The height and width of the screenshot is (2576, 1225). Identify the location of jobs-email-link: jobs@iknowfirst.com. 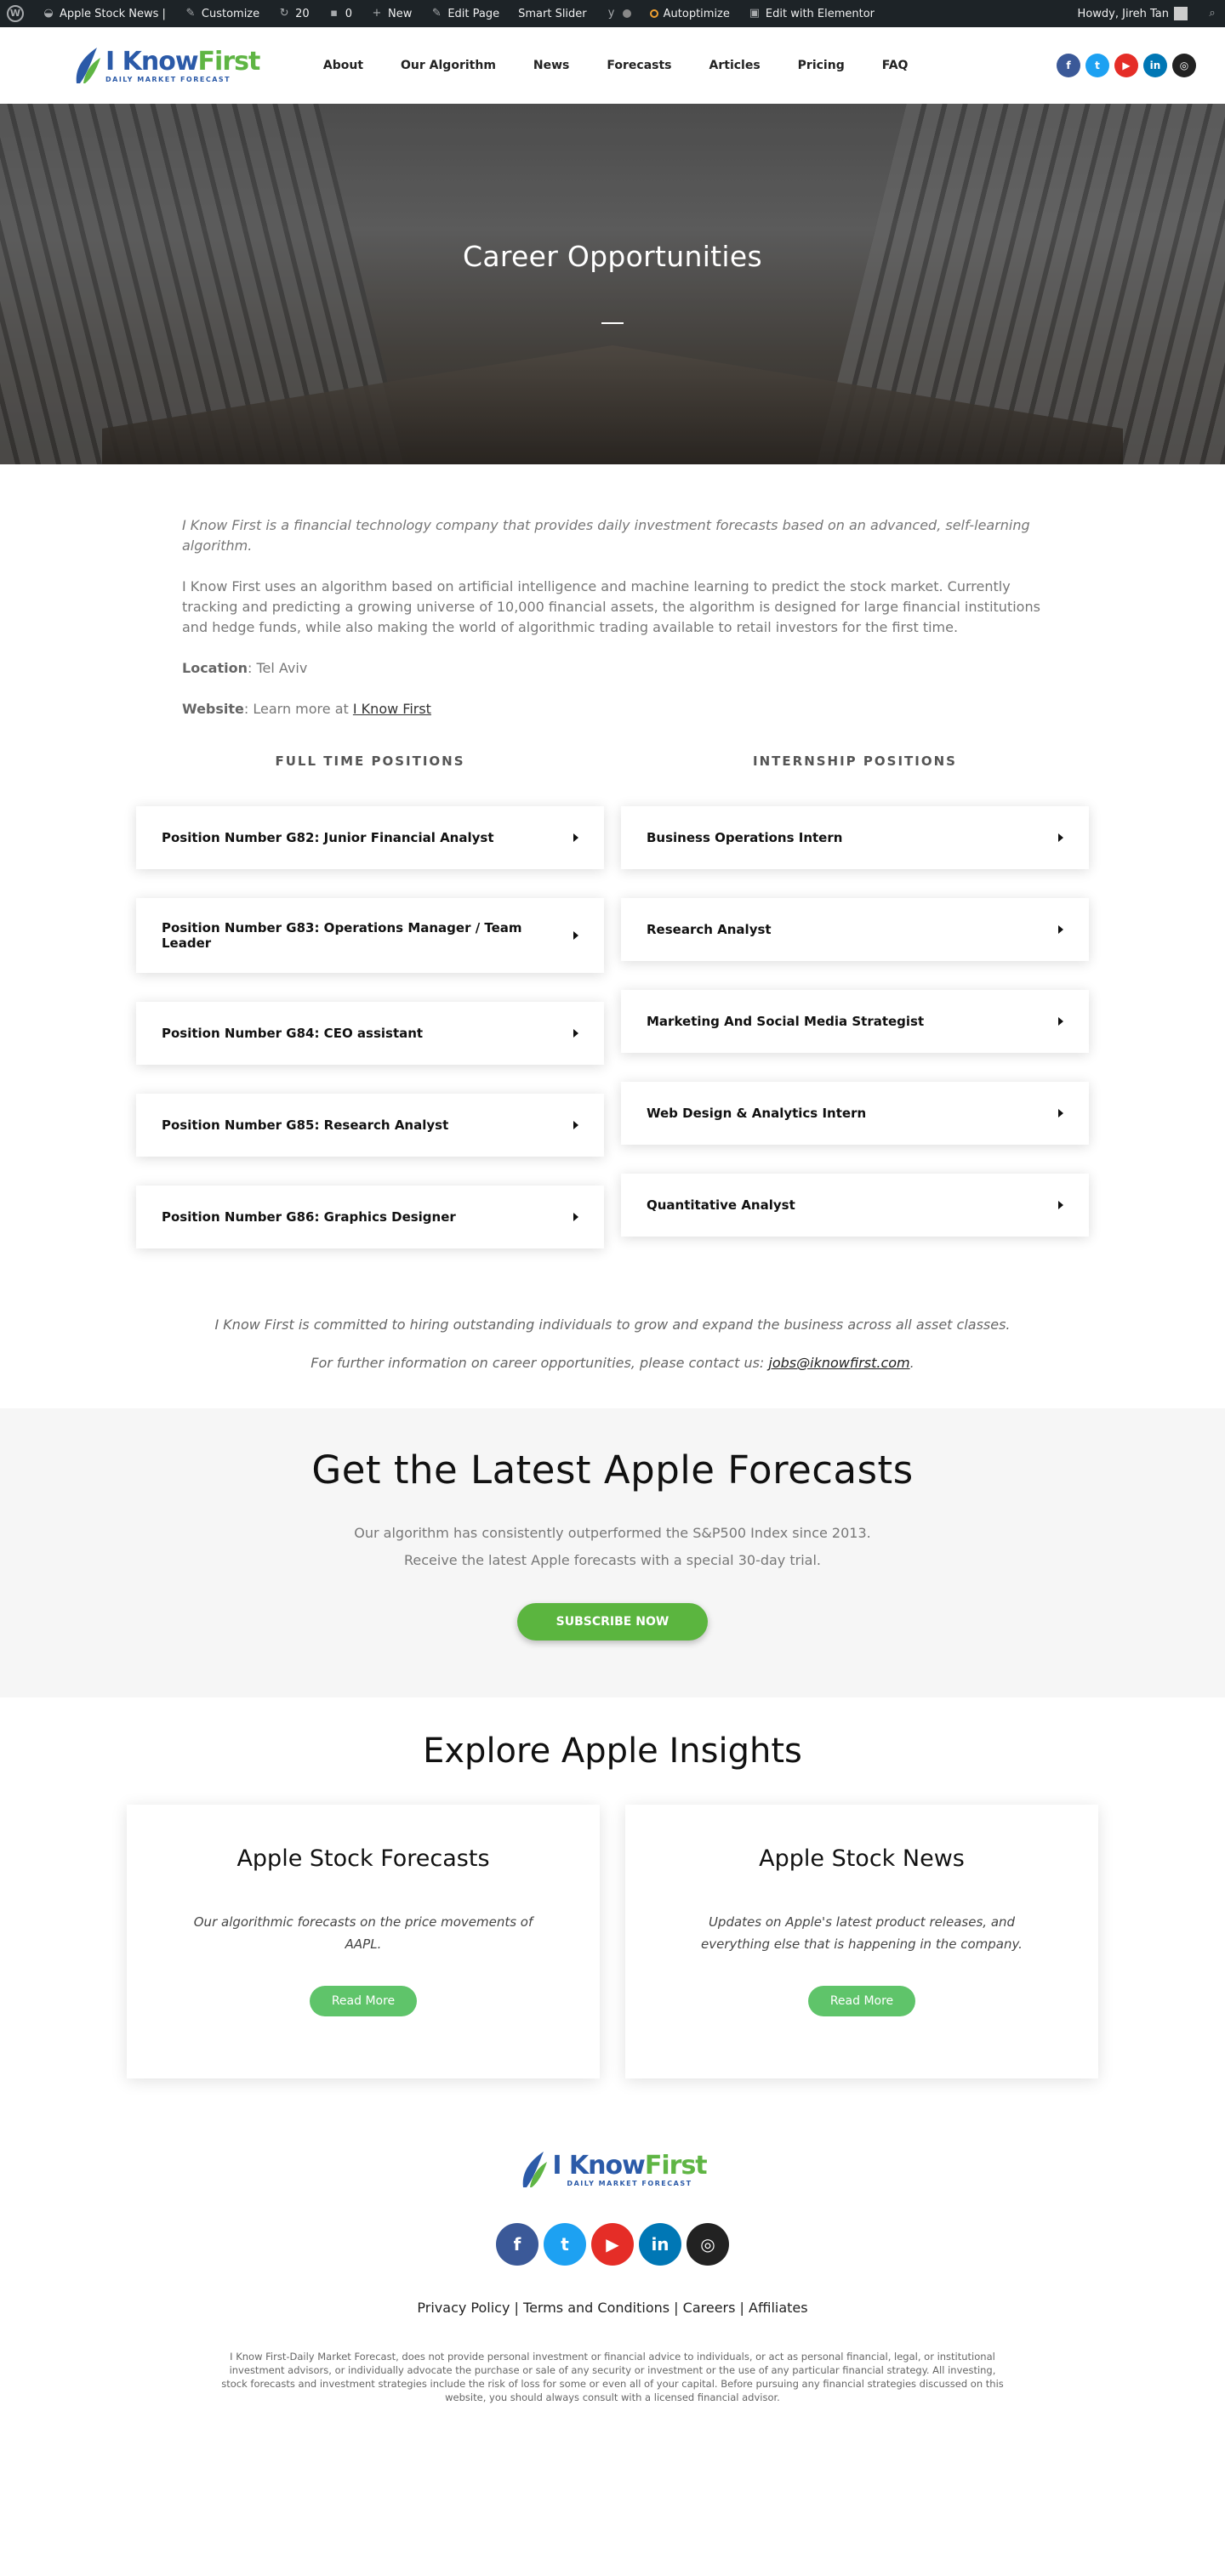
(839, 1363).